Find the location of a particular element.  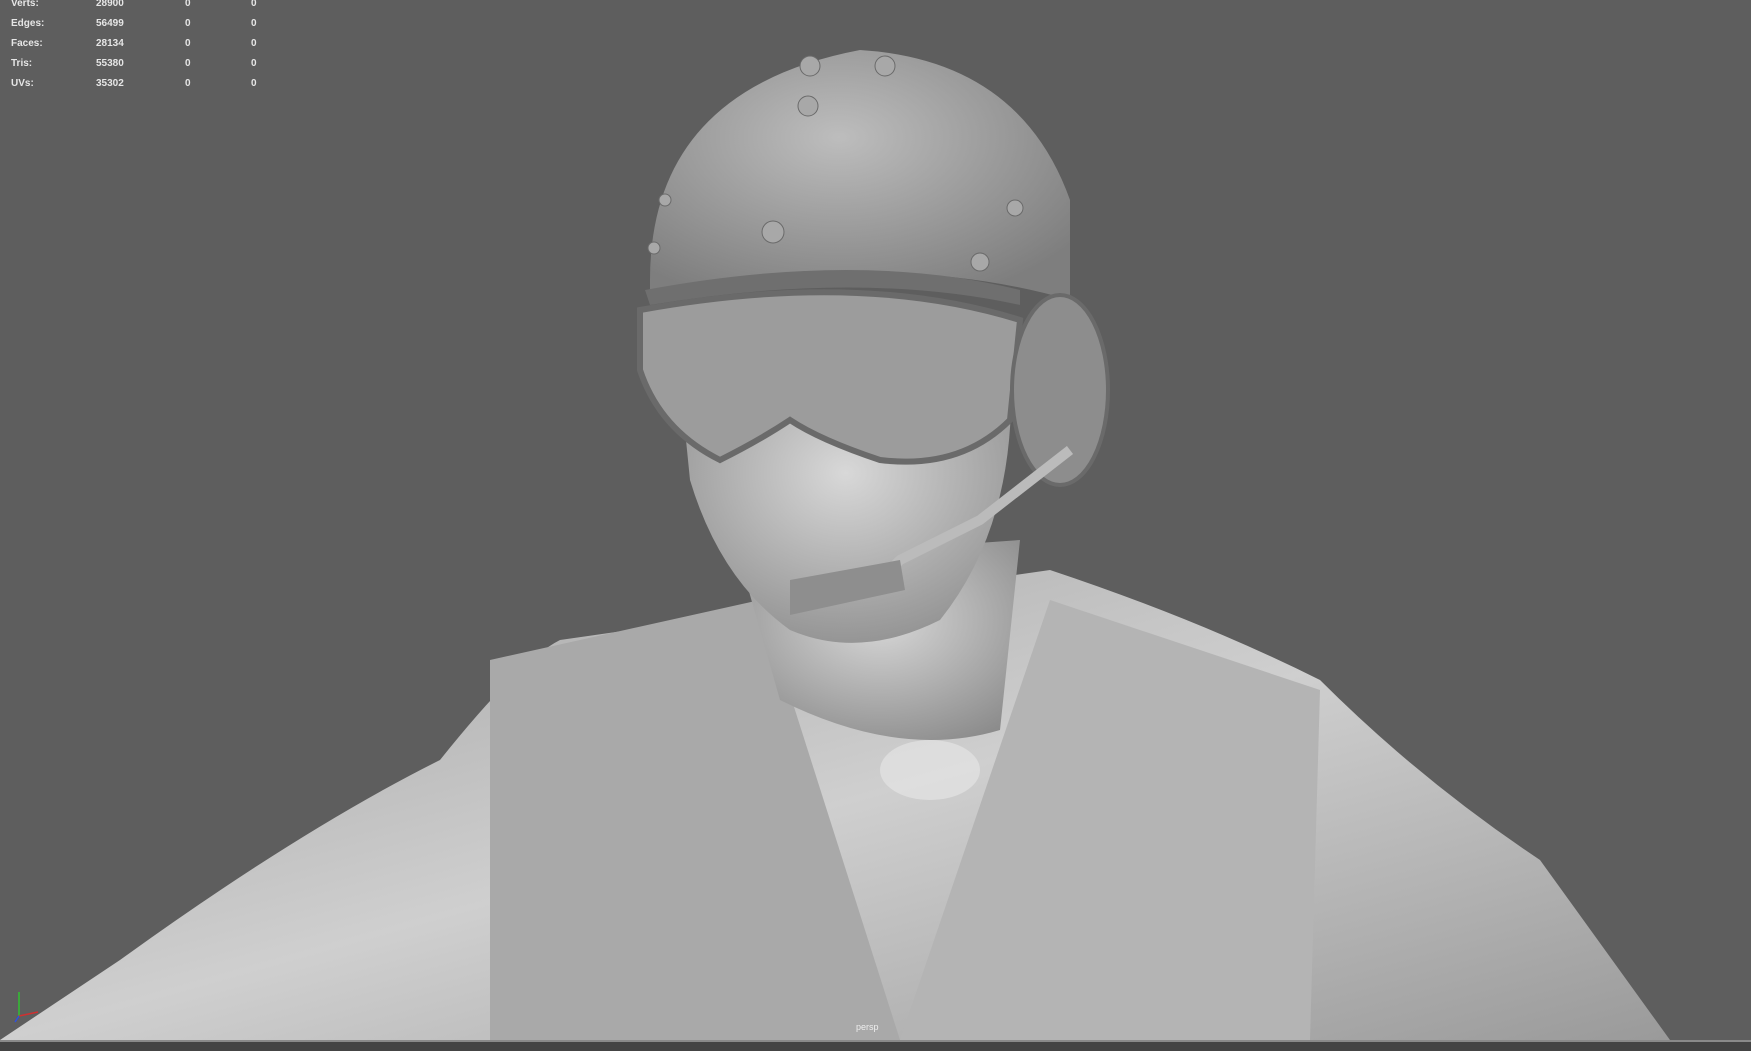

hud-total: 28900 is located at coordinates (110, 4).